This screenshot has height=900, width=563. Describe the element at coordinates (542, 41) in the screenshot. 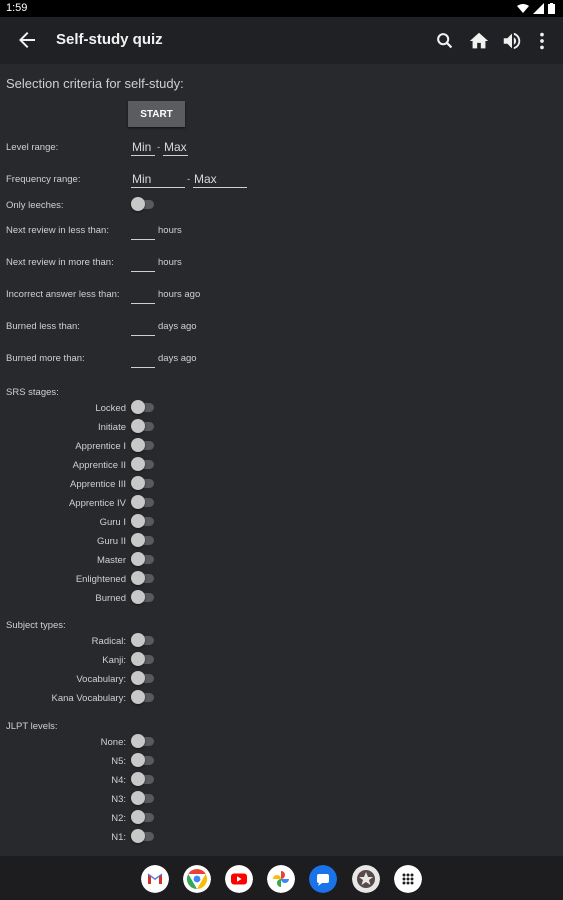

I see `more-options-icon` at that location.